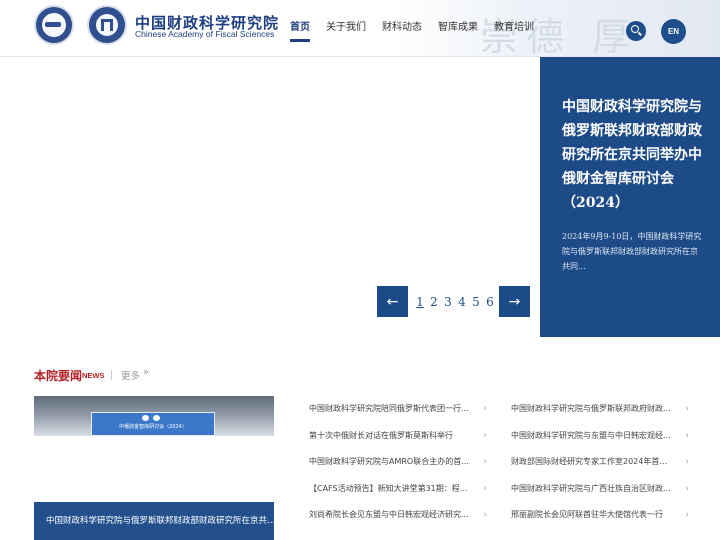 This screenshot has height=540, width=720. What do you see at coordinates (420, 302) in the screenshot?
I see `page-1: 1` at bounding box center [420, 302].